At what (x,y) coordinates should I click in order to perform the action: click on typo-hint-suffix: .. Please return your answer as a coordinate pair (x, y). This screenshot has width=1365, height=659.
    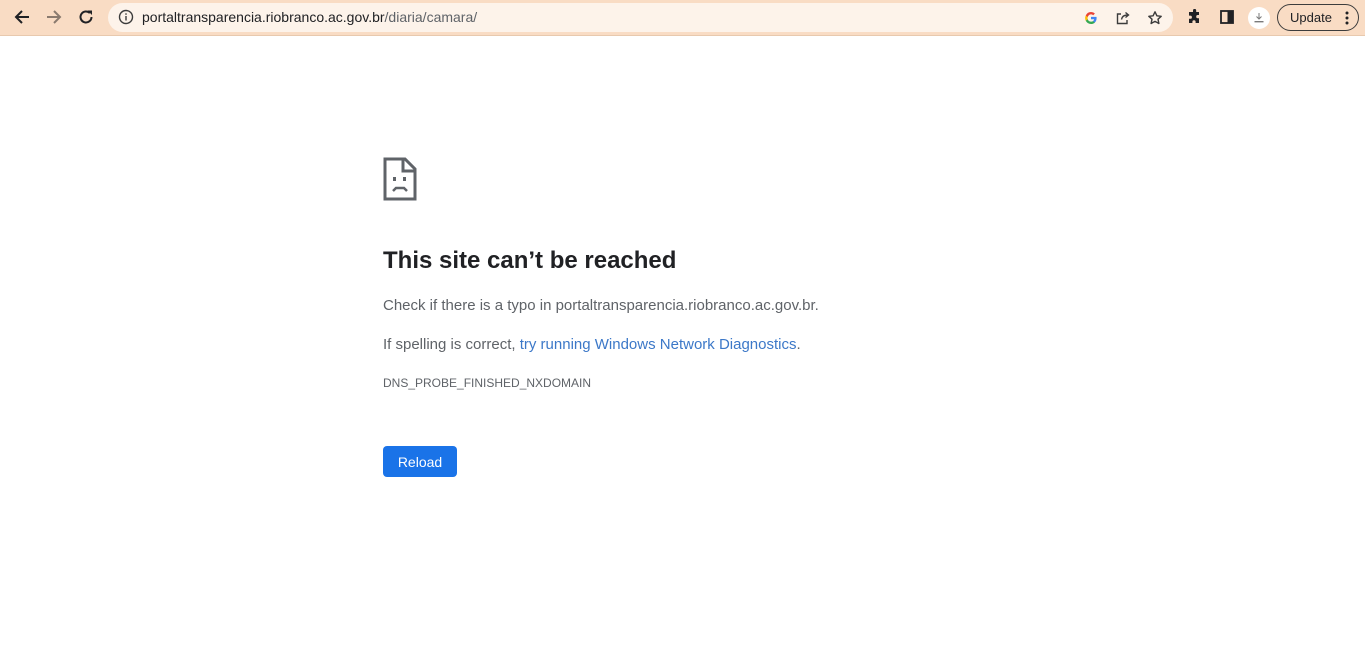
    Looking at the image, I should click on (816, 305).